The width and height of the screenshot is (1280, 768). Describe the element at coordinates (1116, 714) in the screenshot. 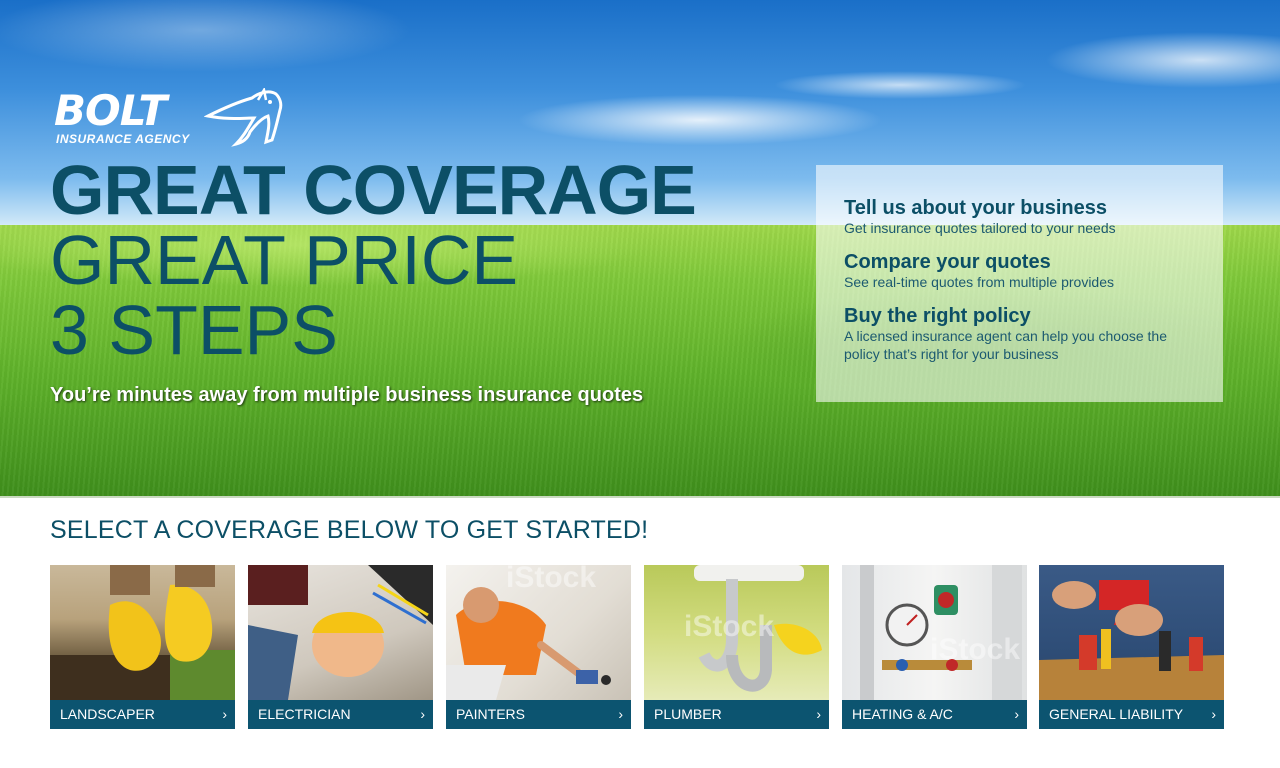

I see `tile-label: GENERAL LIABILITY` at that location.